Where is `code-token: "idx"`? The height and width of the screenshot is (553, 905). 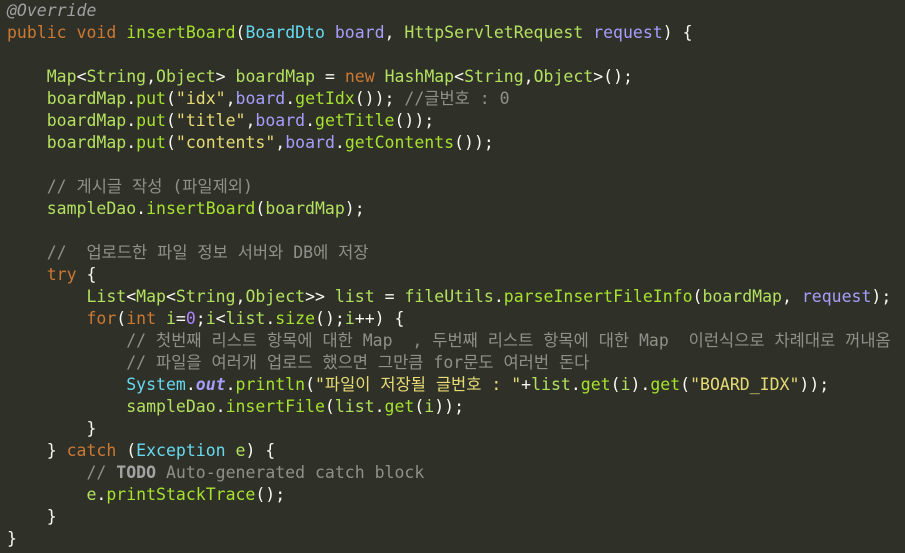 code-token: "idx" is located at coordinates (200, 98).